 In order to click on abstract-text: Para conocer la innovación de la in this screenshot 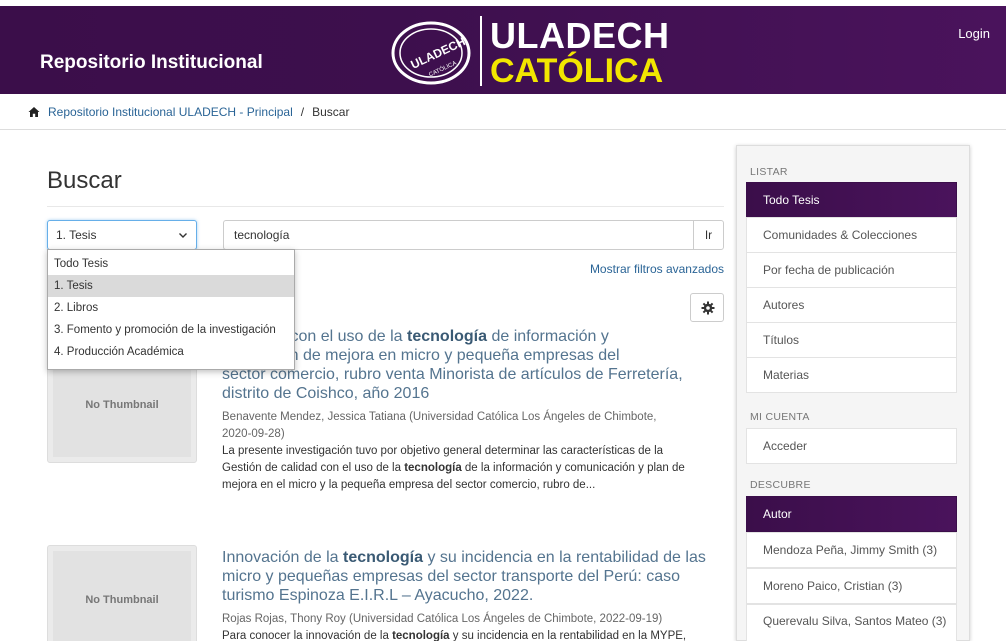, I will do `click(307, 635)`.